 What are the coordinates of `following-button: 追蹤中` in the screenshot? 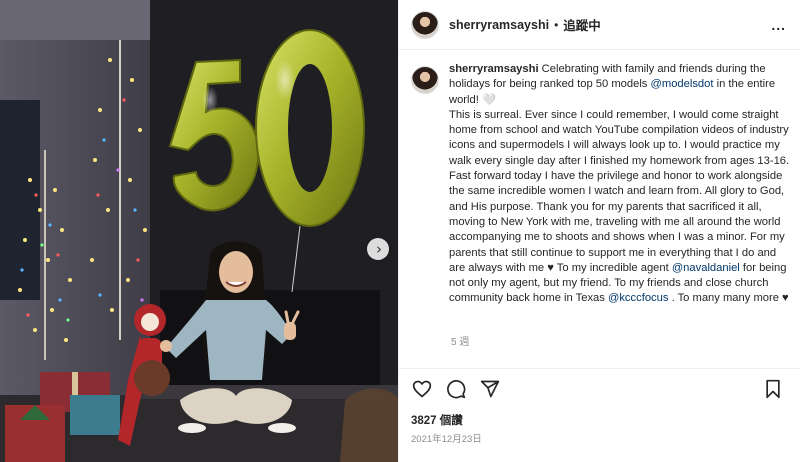 It's located at (582, 24).